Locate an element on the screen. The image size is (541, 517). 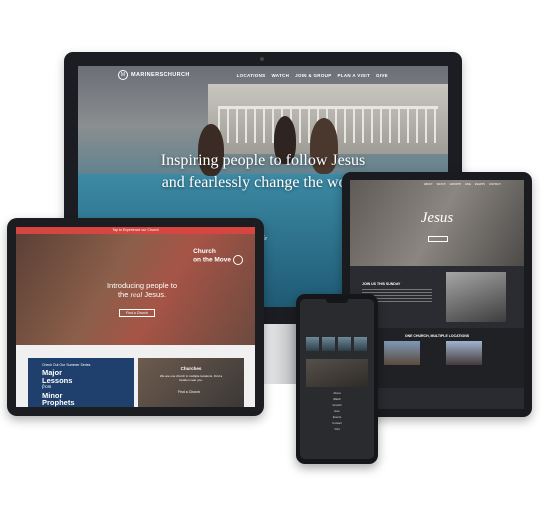
phone-notch is located at coordinates (337, 301).